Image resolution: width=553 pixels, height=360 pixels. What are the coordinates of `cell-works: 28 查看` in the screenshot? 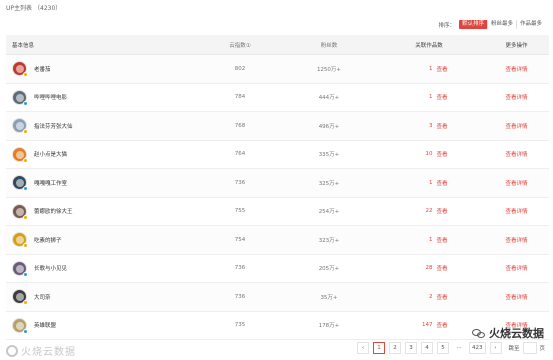 It's located at (429, 268).